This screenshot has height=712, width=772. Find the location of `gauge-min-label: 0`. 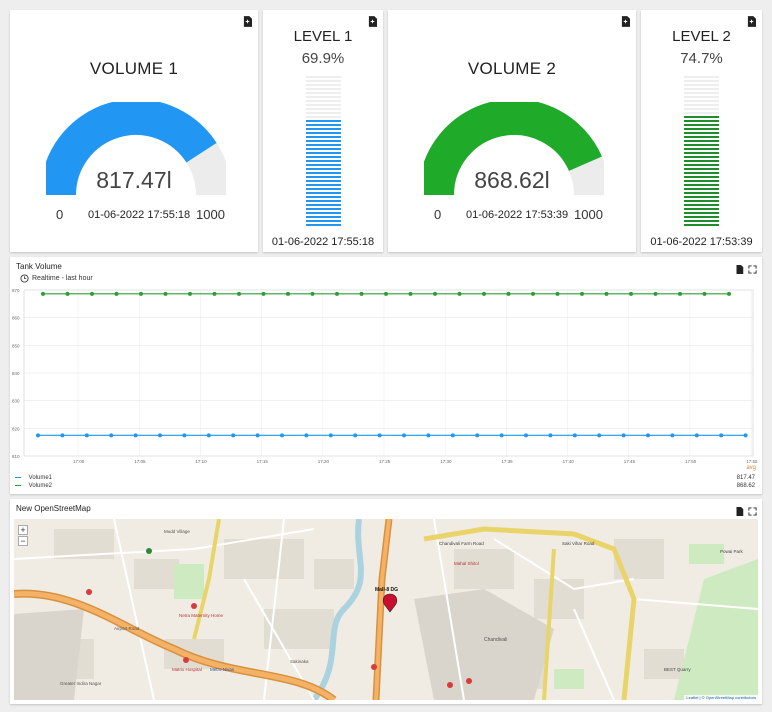

gauge-min-label: 0 is located at coordinates (60, 214).